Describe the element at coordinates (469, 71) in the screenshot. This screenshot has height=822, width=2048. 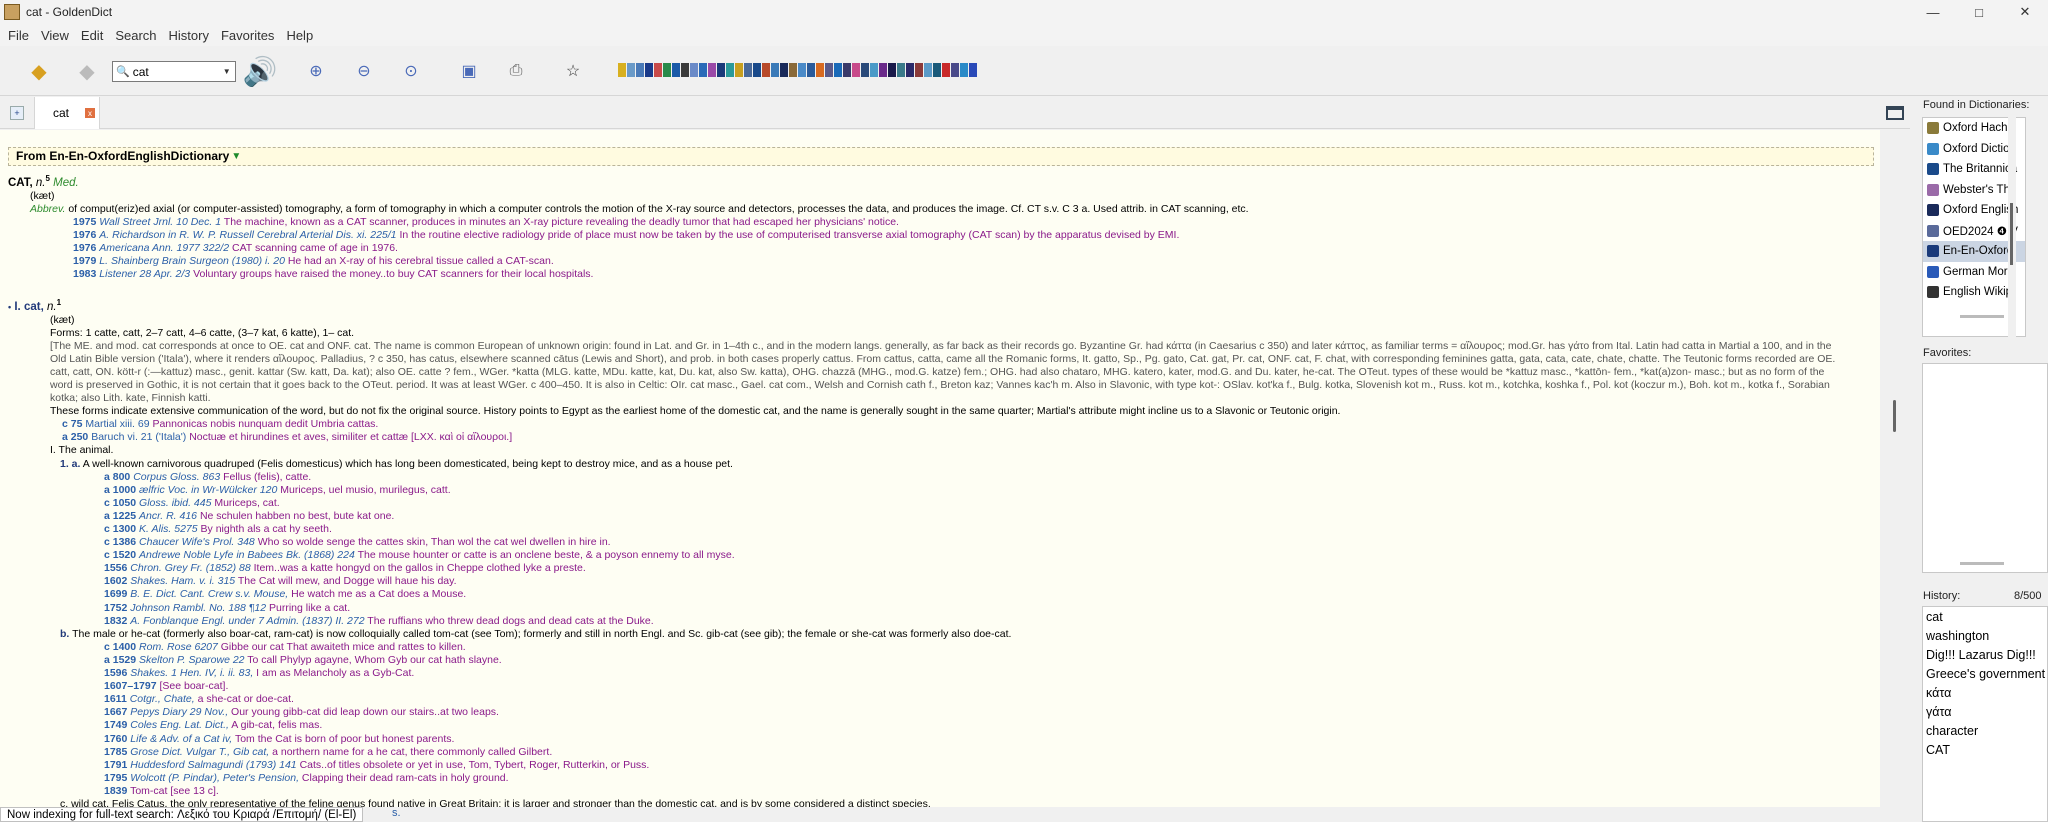
I see `save-article-icon: ▣` at that location.